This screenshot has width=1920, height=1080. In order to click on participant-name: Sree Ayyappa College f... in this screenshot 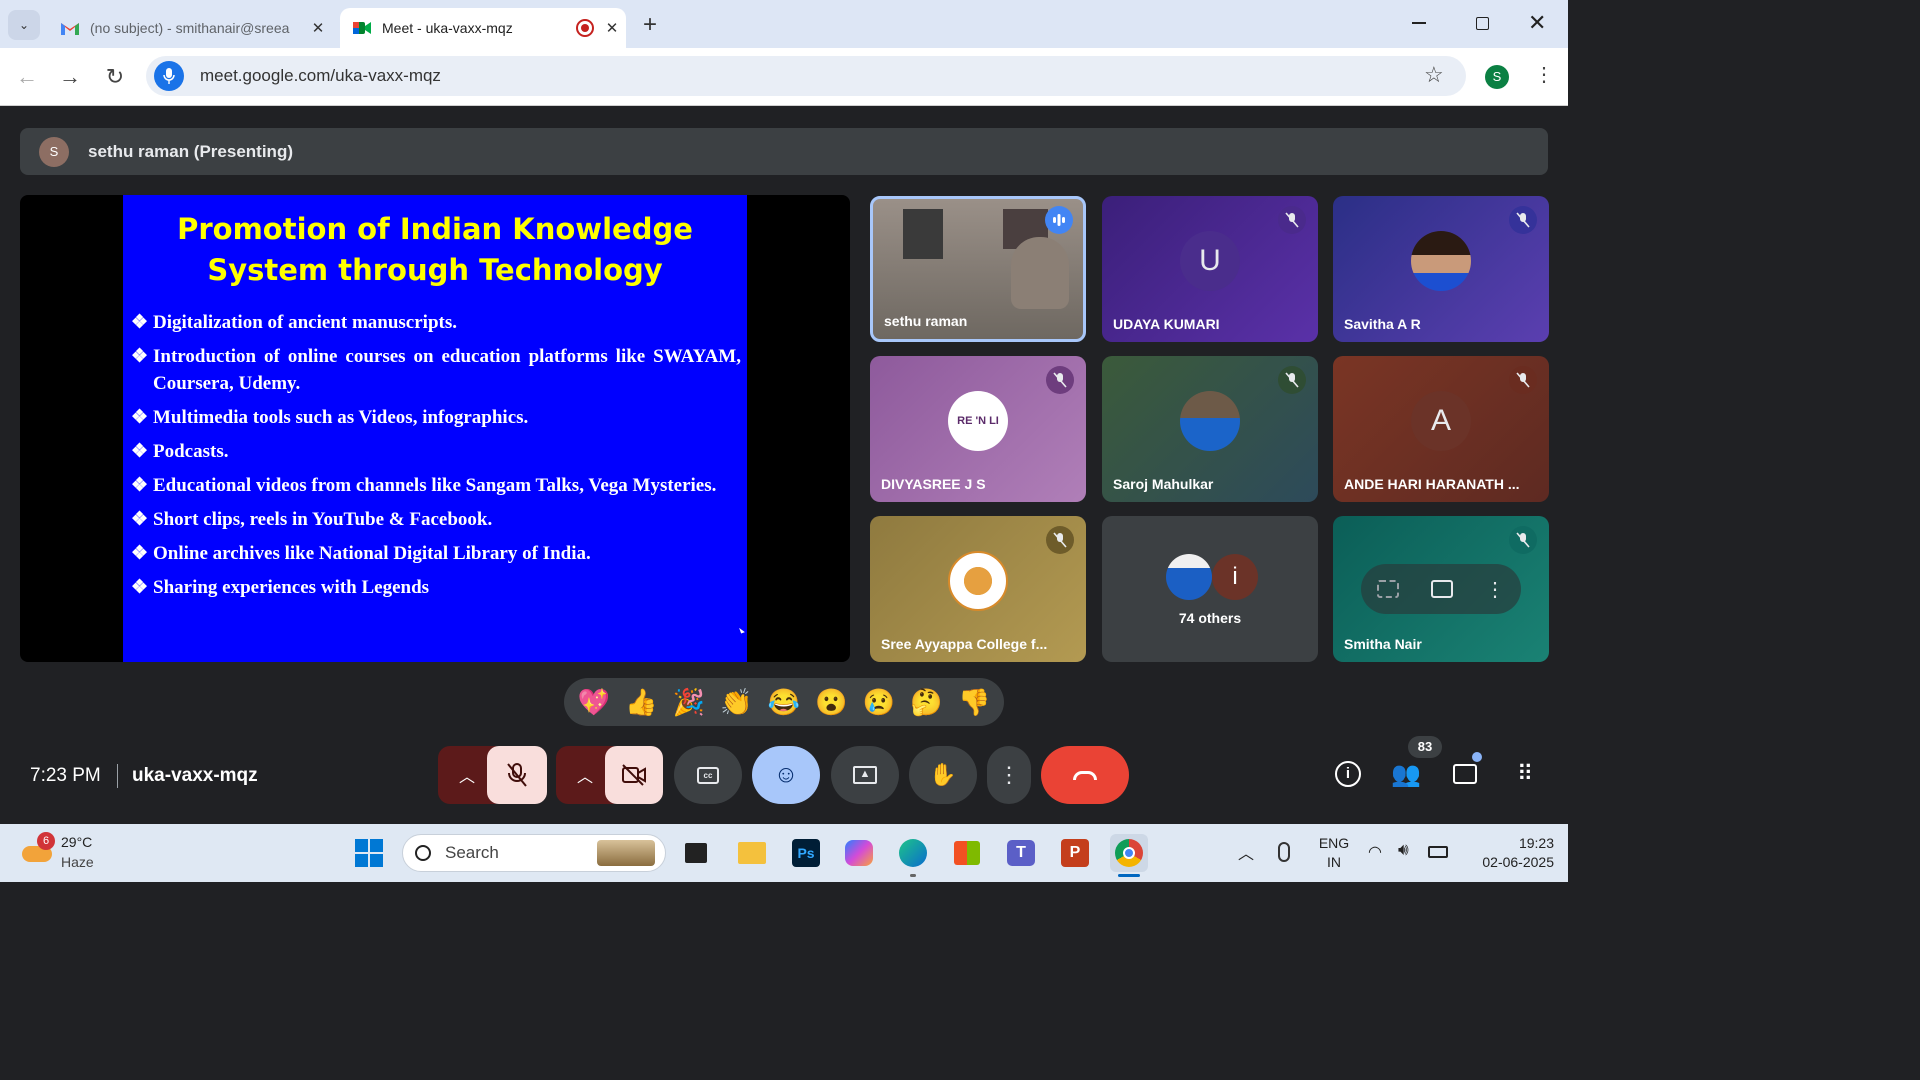, I will do `click(964, 644)`.